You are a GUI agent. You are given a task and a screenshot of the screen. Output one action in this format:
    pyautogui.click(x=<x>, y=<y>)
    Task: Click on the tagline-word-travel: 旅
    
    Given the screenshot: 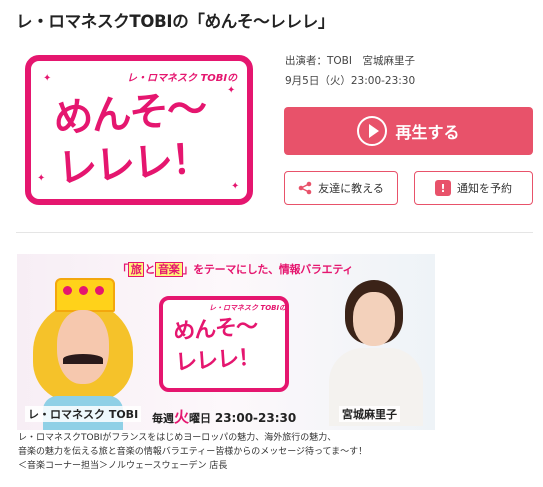 What is the action you would take?
    pyautogui.click(x=136, y=269)
    